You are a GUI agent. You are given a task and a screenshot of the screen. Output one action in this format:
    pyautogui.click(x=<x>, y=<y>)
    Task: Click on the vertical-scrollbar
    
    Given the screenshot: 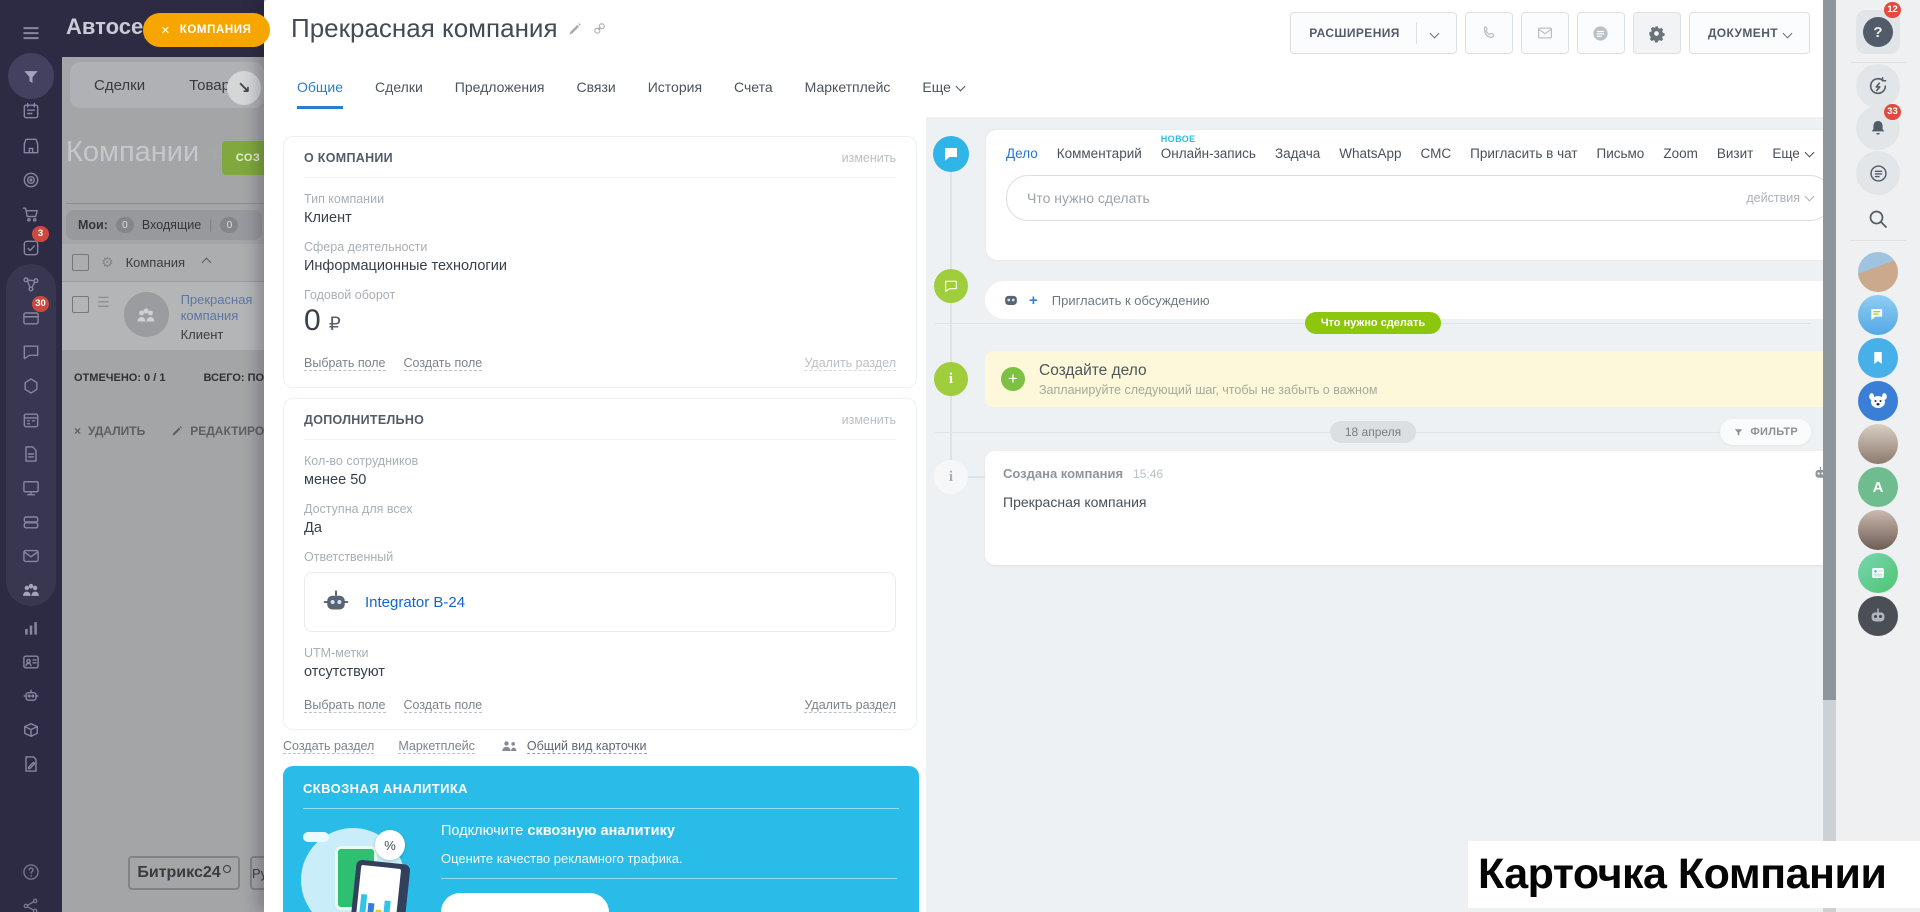 What is the action you would take?
    pyautogui.click(x=1829, y=456)
    